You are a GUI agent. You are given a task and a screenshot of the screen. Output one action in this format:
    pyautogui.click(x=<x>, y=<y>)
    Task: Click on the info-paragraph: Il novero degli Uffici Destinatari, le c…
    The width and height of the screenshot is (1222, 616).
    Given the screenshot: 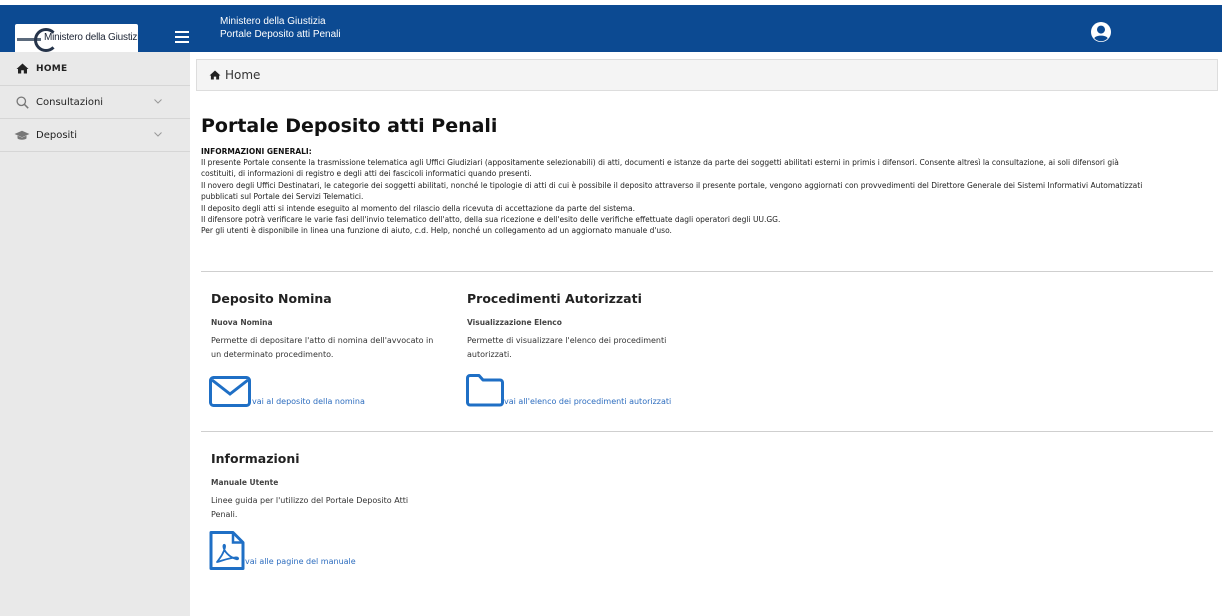 What is the action you would take?
    pyautogui.click(x=672, y=185)
    